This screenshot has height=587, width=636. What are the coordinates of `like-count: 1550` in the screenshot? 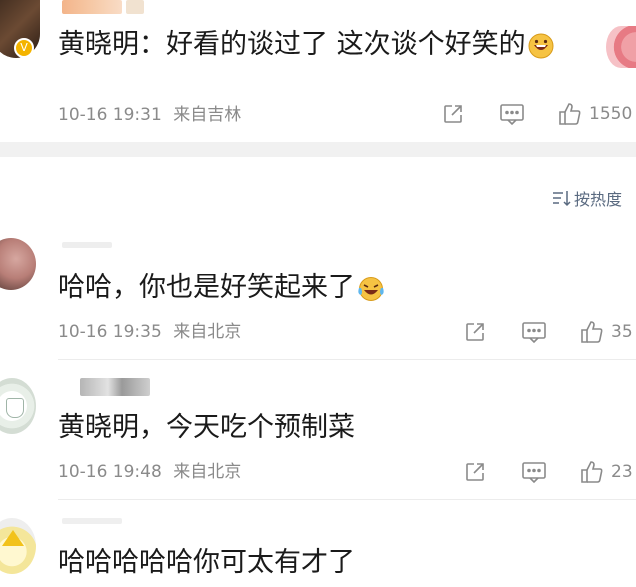 It's located at (611, 114).